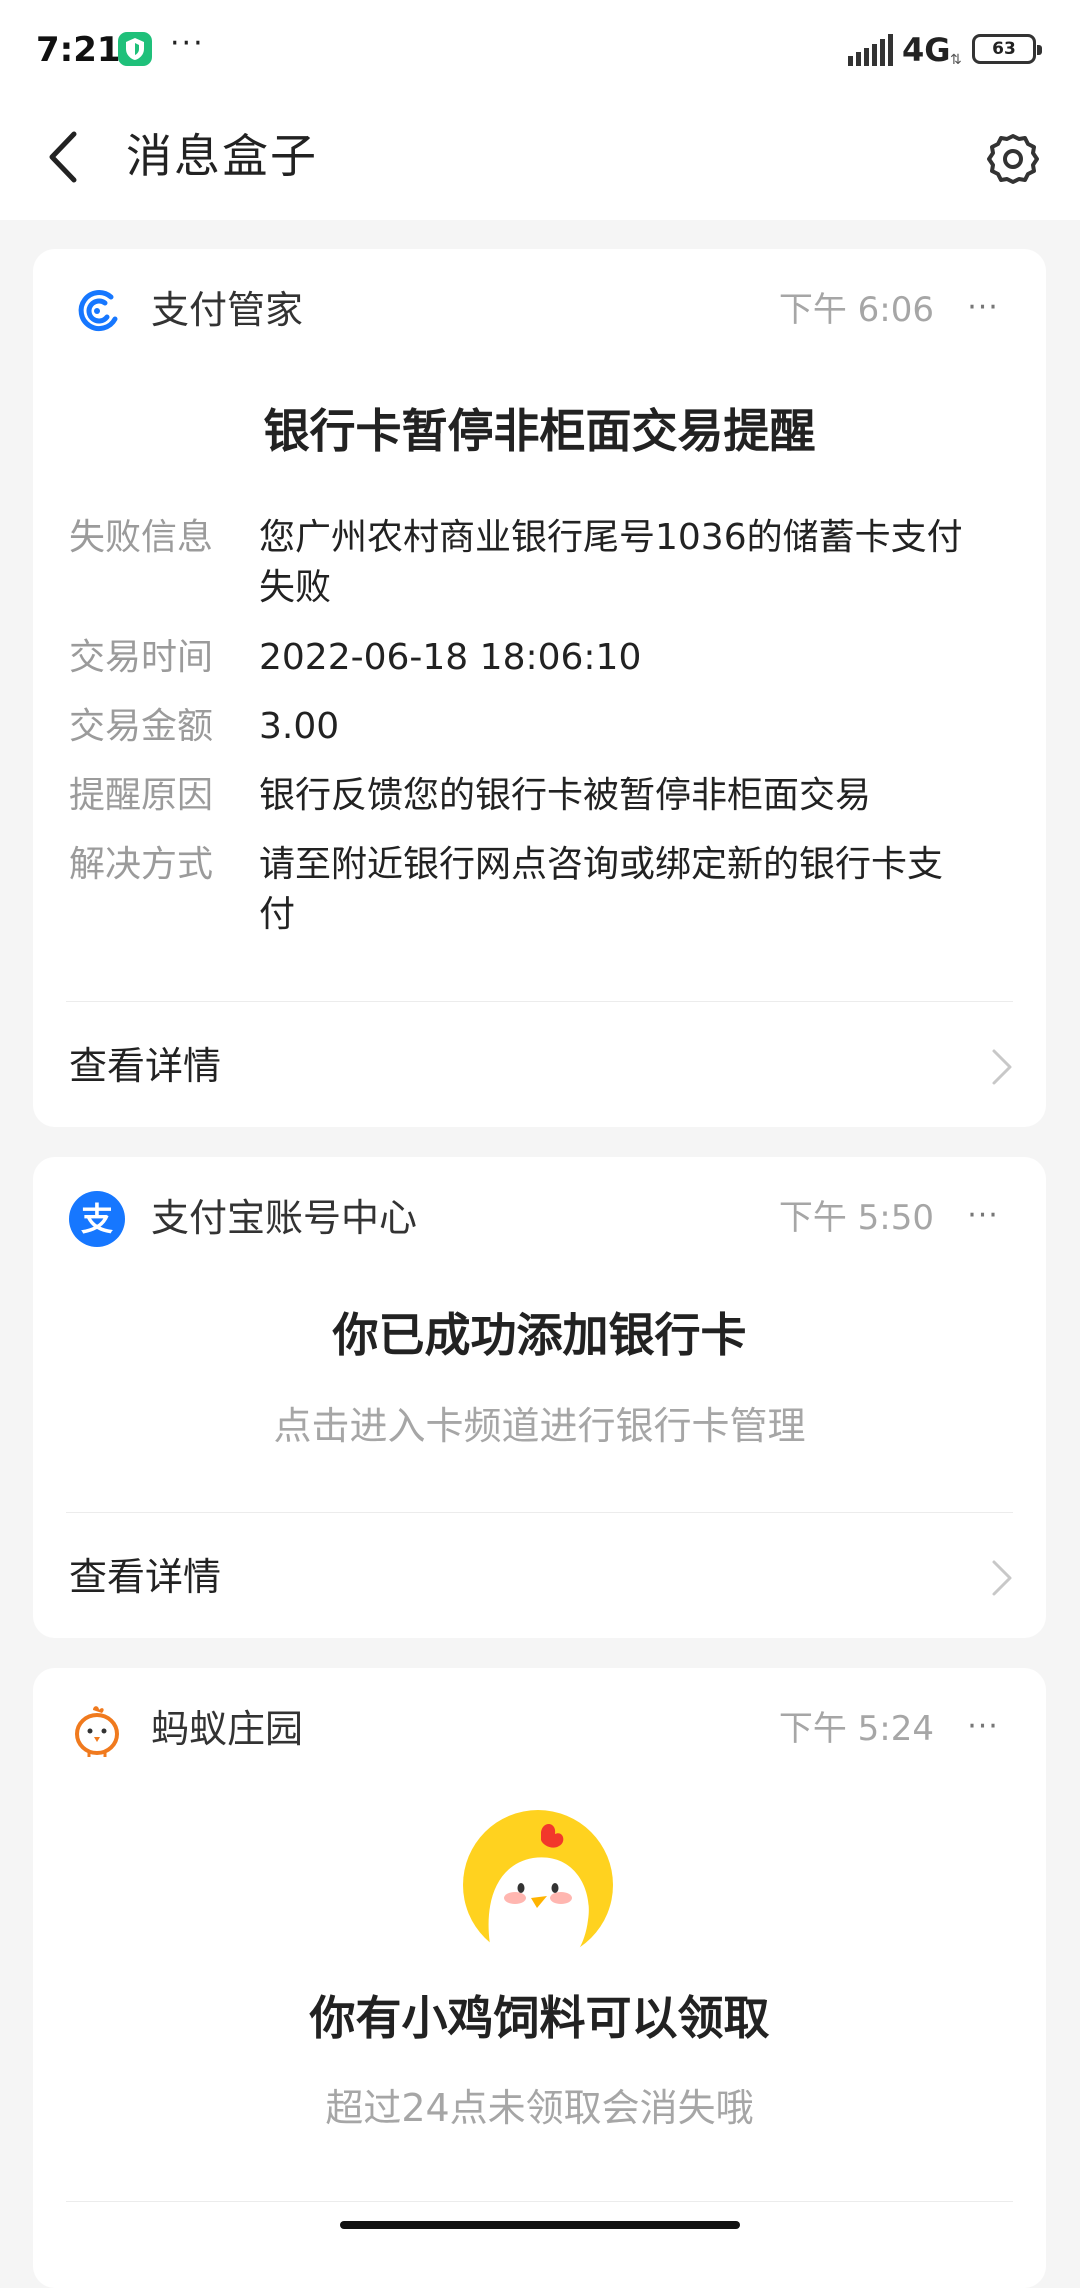  I want to click on info-value-line: 请至附近银行网点咨询或绑定新的银行卡支, so click(601, 864).